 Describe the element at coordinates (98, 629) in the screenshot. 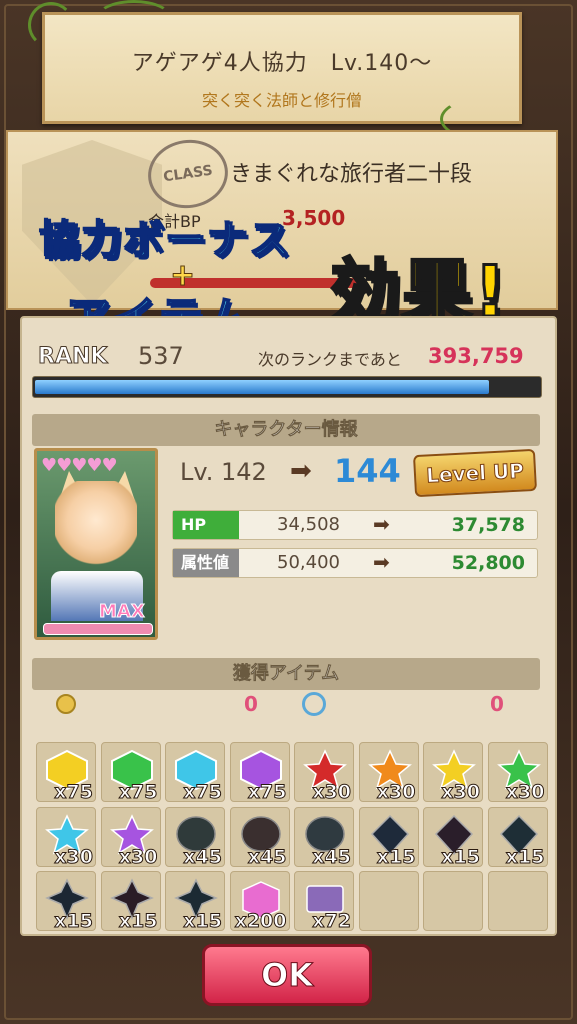

I see `character-bond-bar` at that location.